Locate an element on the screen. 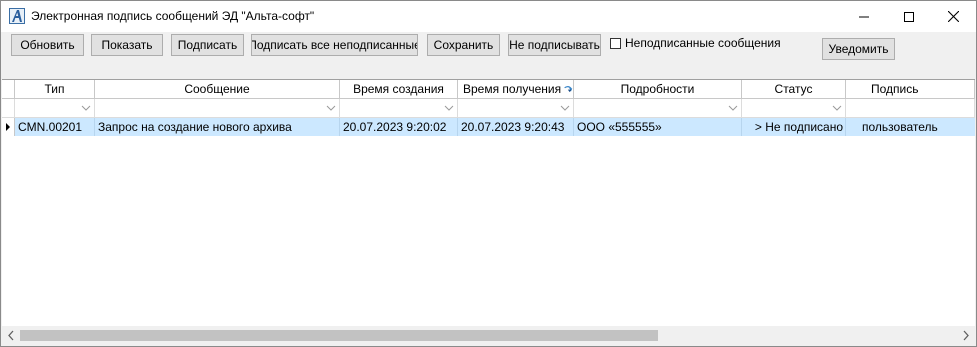 Image resolution: width=977 pixels, height=347 pixels. scroll-right-icon is located at coordinates (966, 335).